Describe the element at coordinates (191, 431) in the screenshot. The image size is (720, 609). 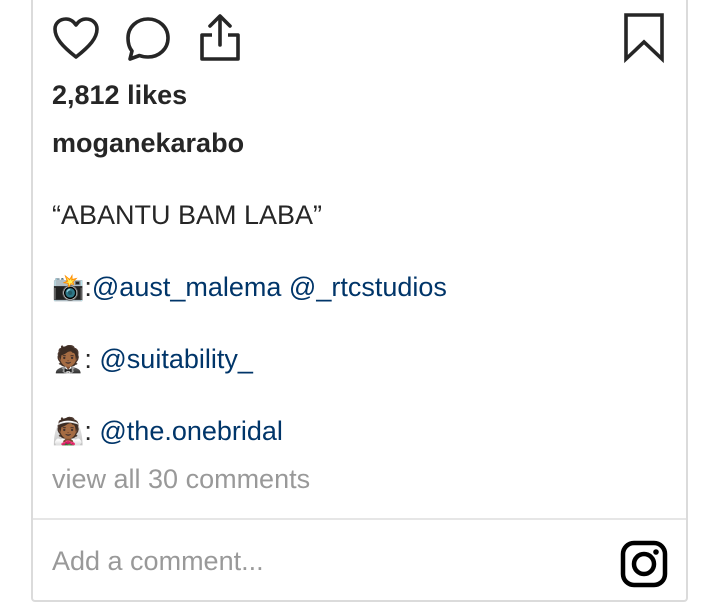
I see `mention-link: @the.onebridal` at that location.